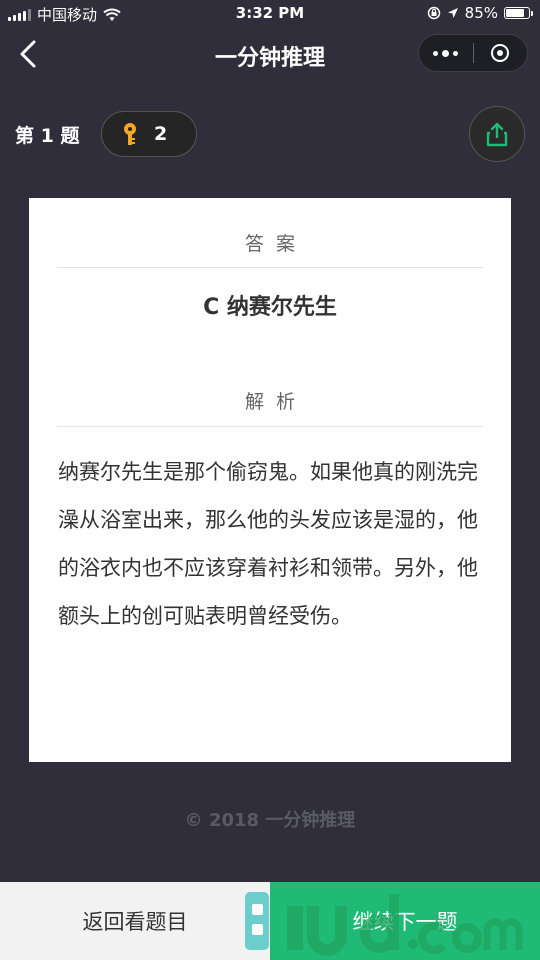 The image size is (540, 960). Describe the element at coordinates (270, 307) in the screenshot. I see `answer-text: C 纳赛尔先生` at that location.